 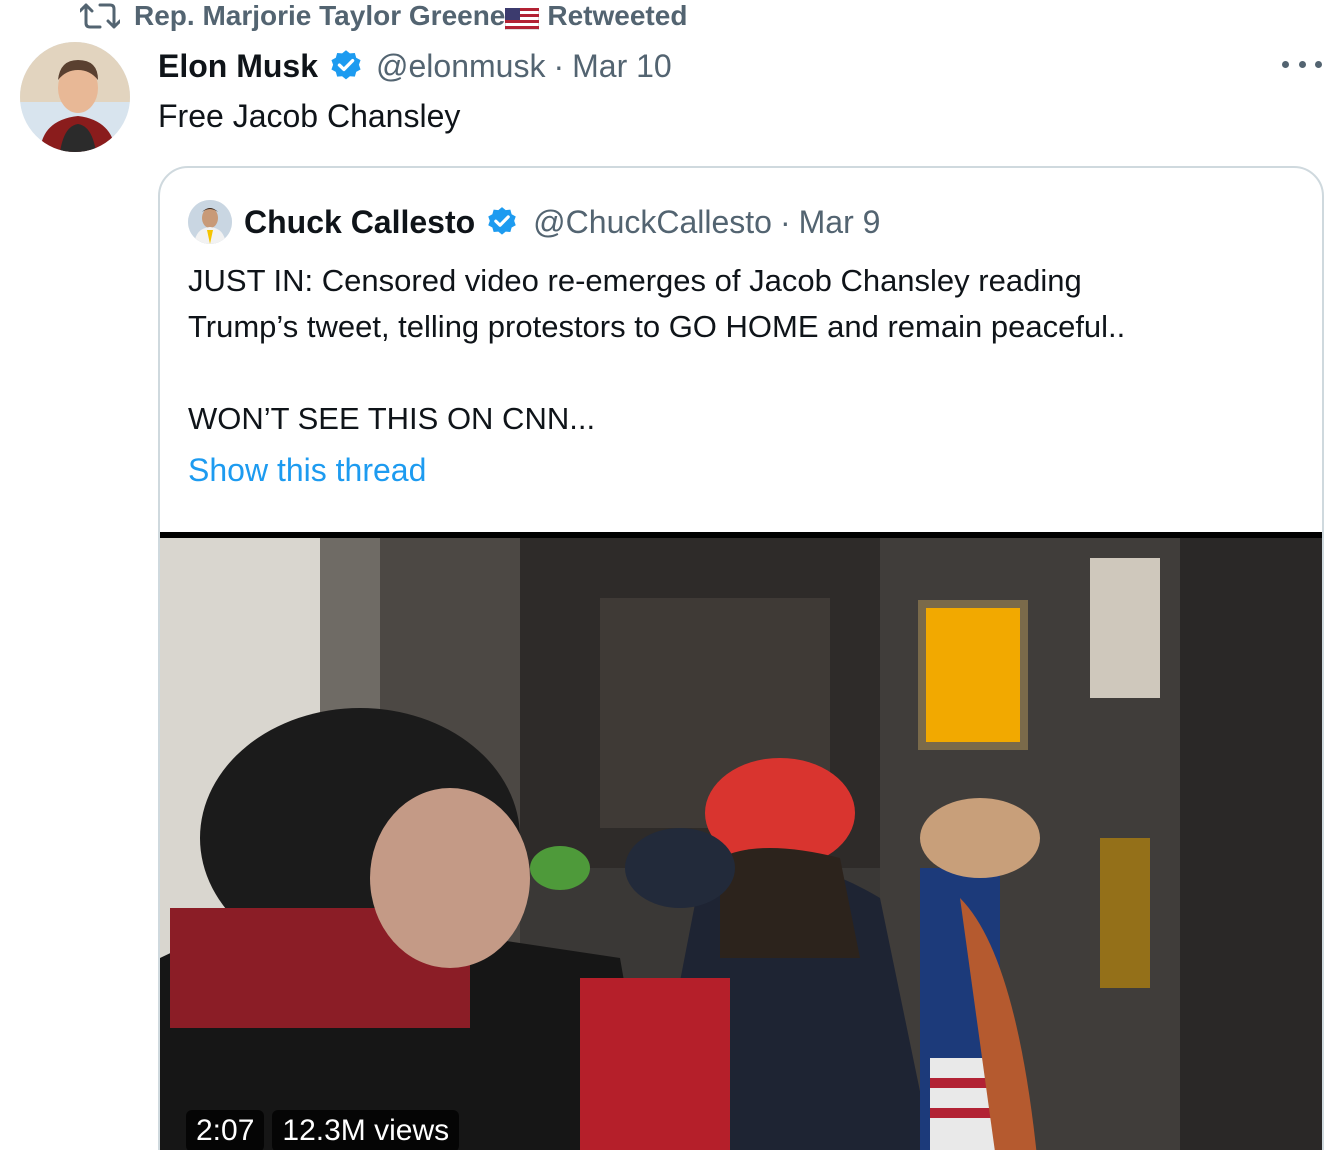 I want to click on show-thread-link: Show this thread, so click(x=307, y=470).